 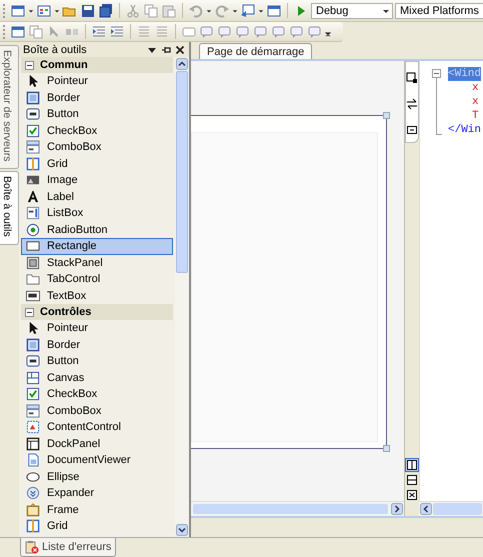 I want to click on toolbox-item: TabControl, so click(x=97, y=279).